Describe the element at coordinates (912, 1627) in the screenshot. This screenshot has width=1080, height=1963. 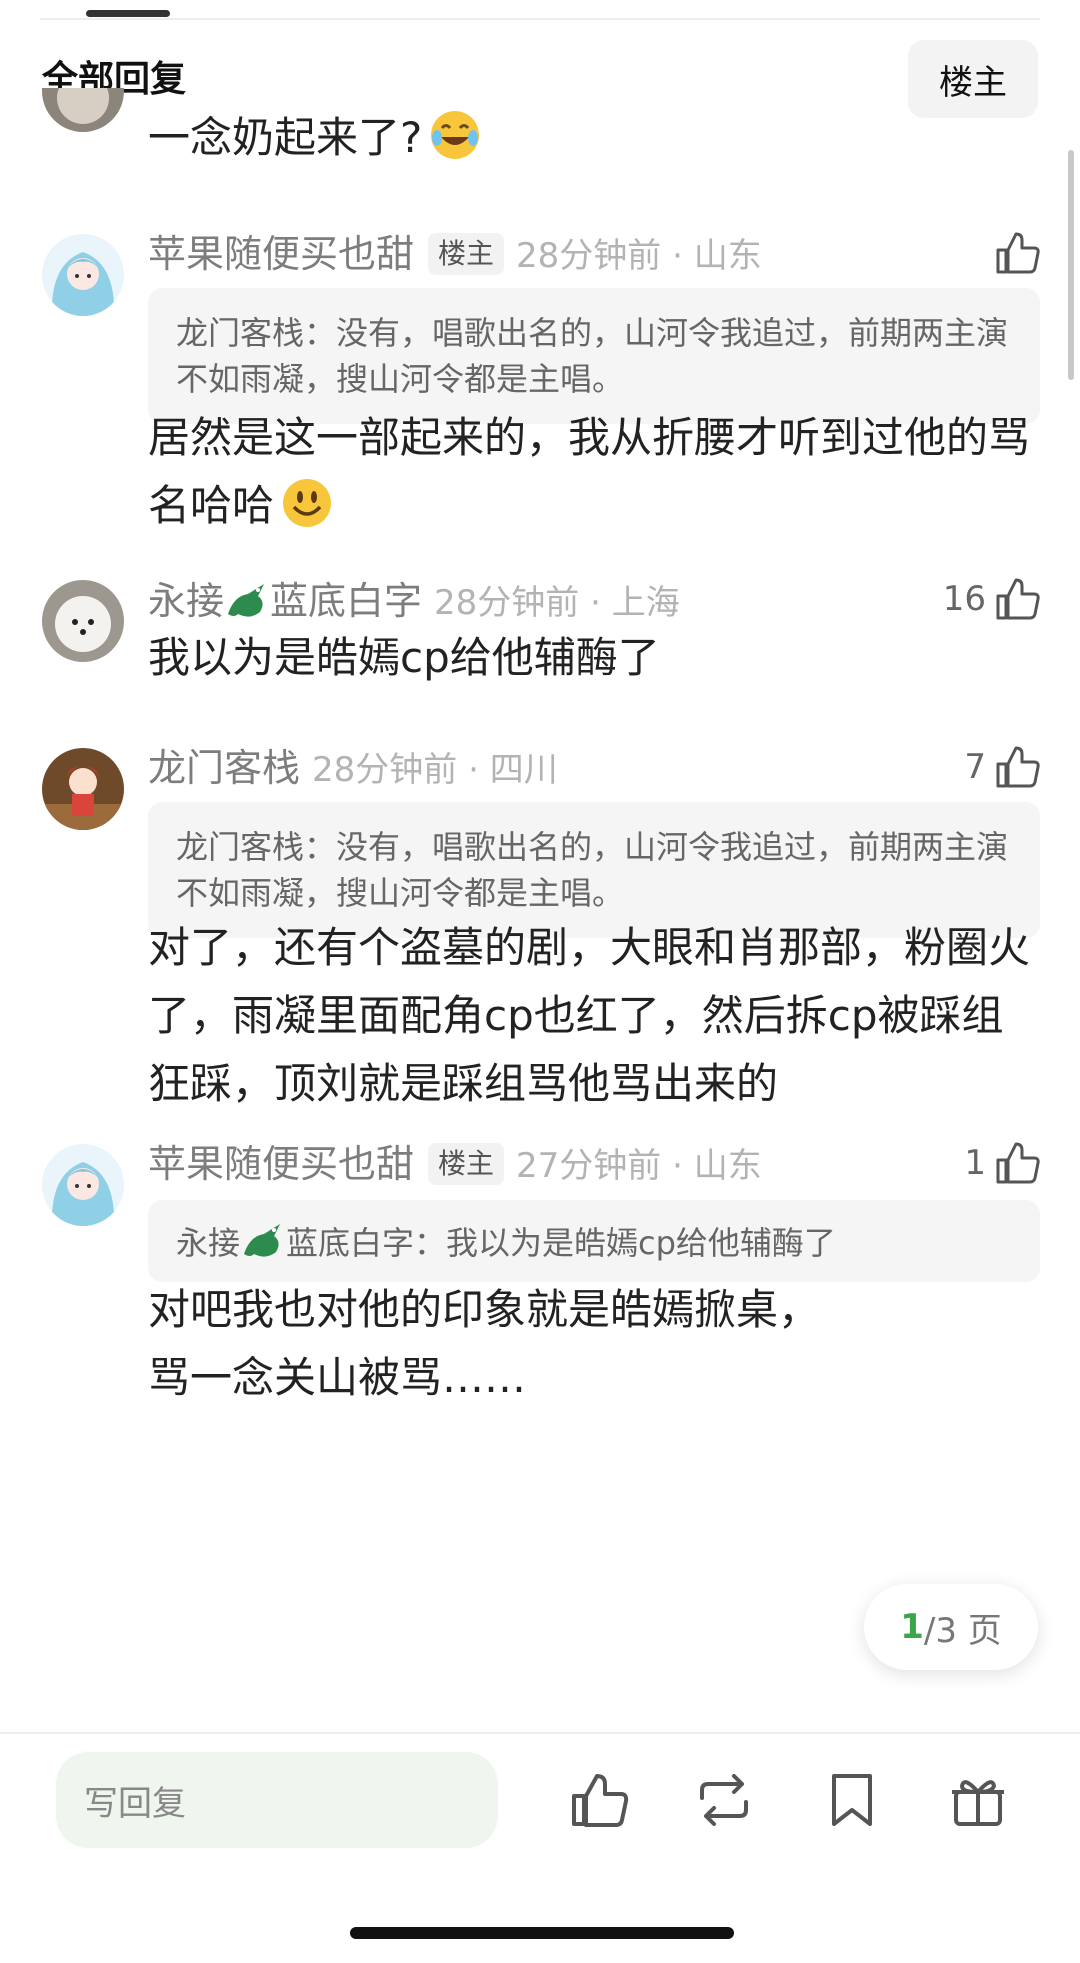
I see `current-page: 1` at that location.